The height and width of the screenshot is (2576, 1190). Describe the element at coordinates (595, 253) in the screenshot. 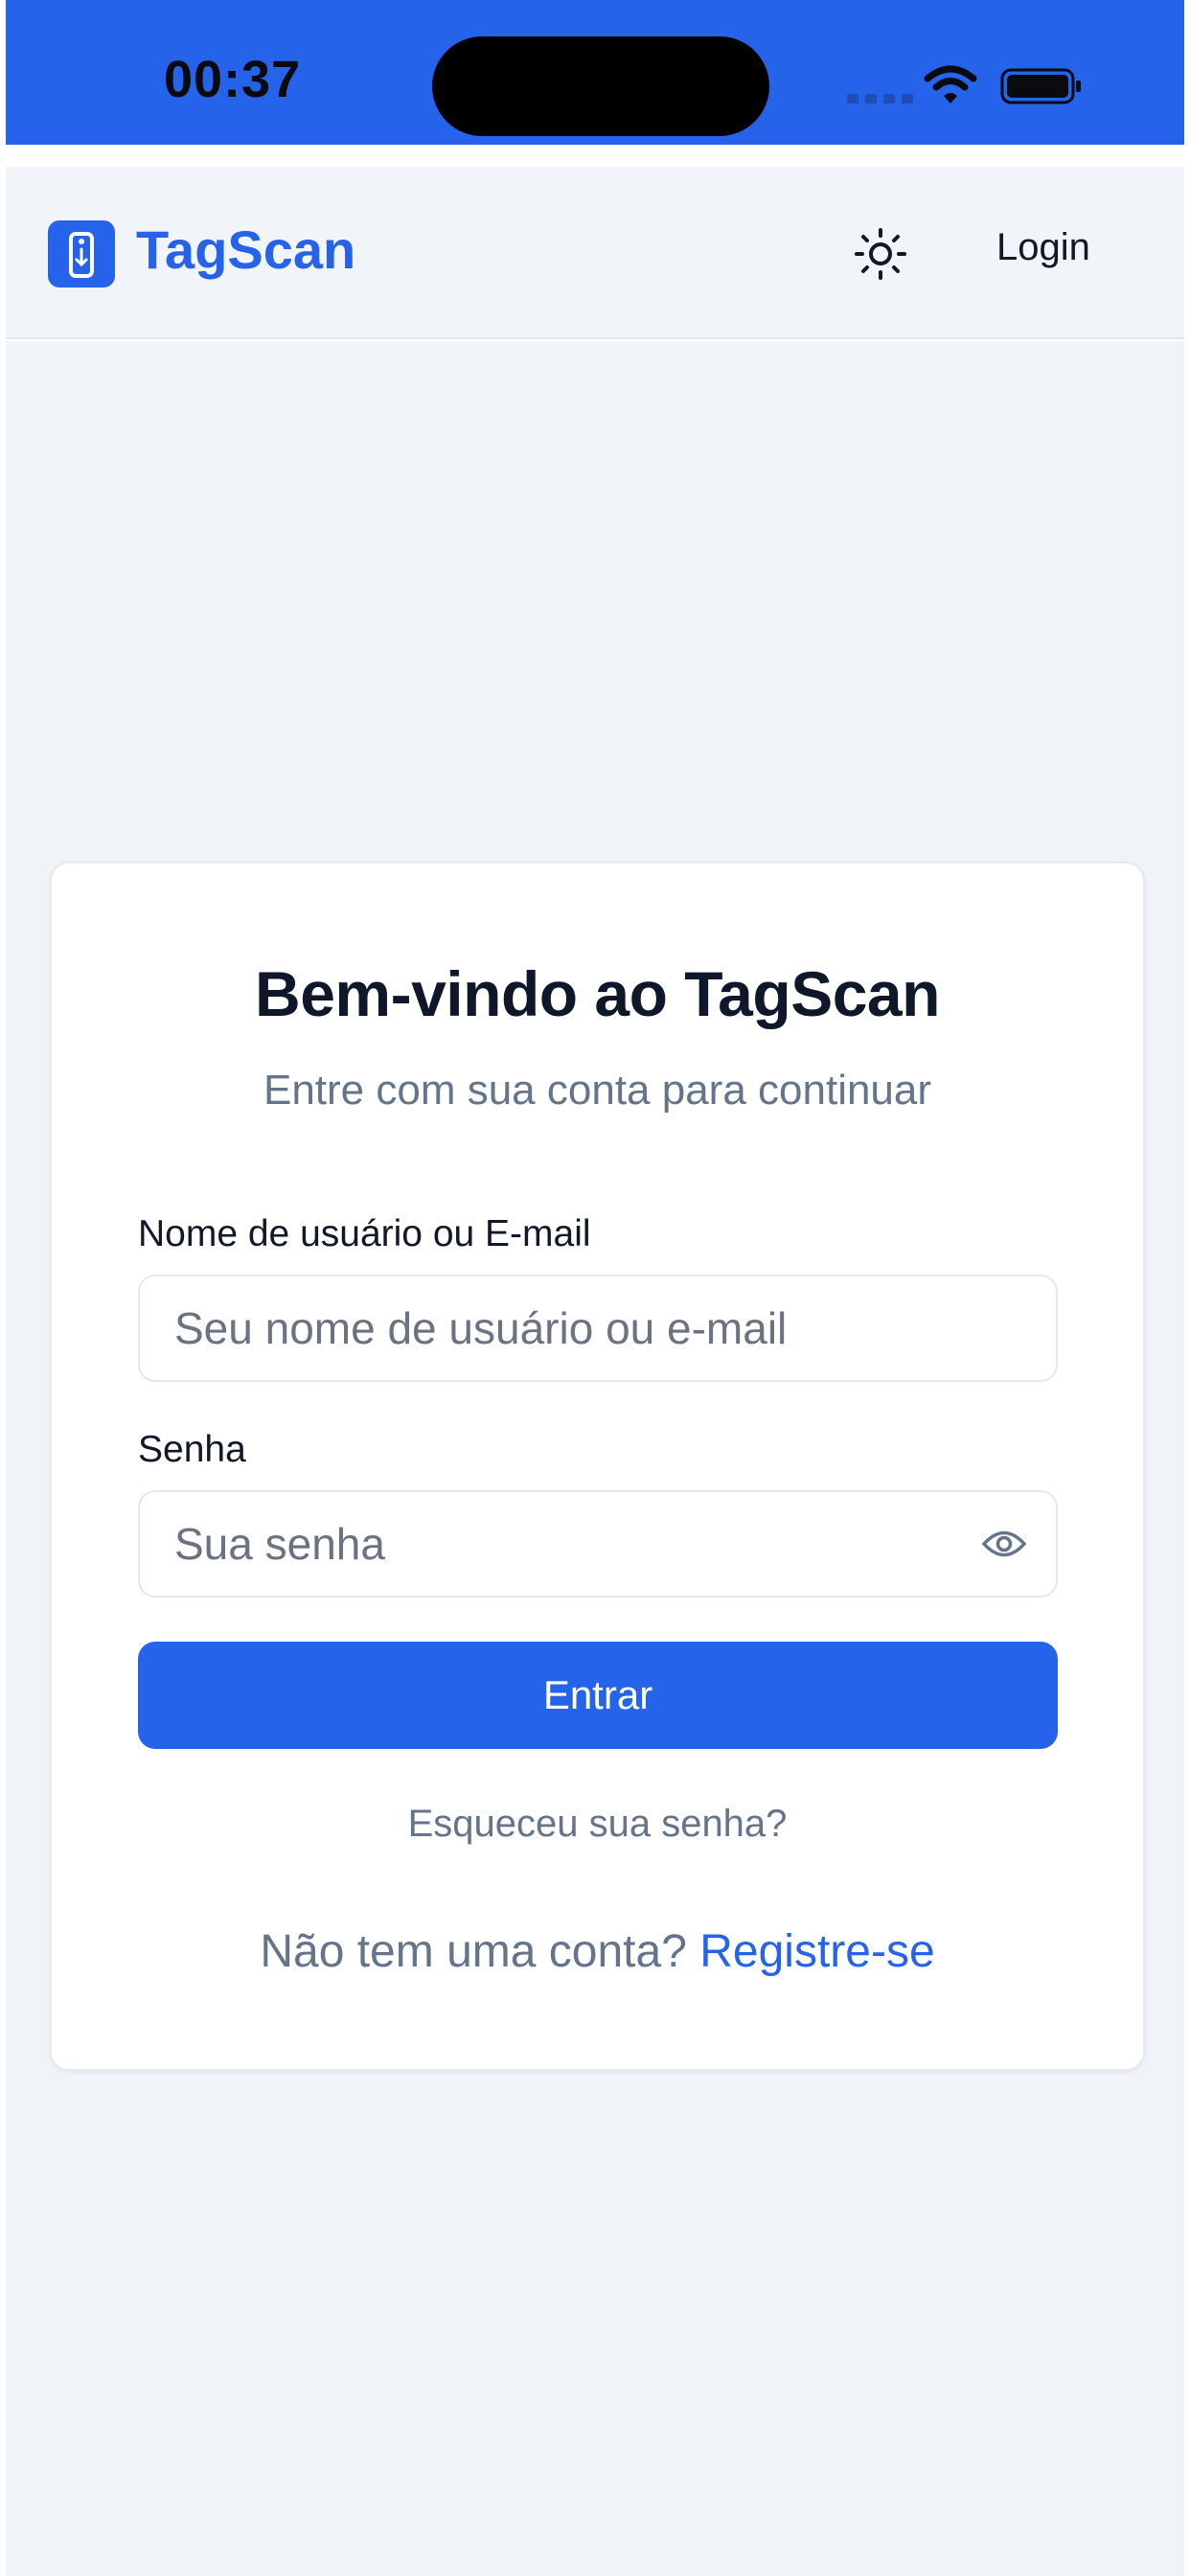

I see `app-header: TagScan Login` at that location.